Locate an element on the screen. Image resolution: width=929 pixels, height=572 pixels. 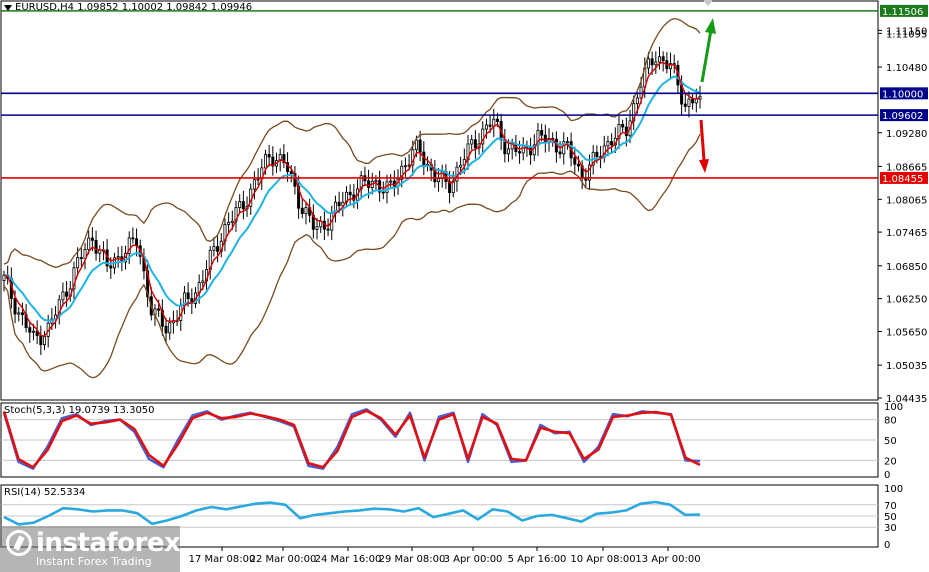
price-y-tick-label: 1.06250 is located at coordinates (906, 300).